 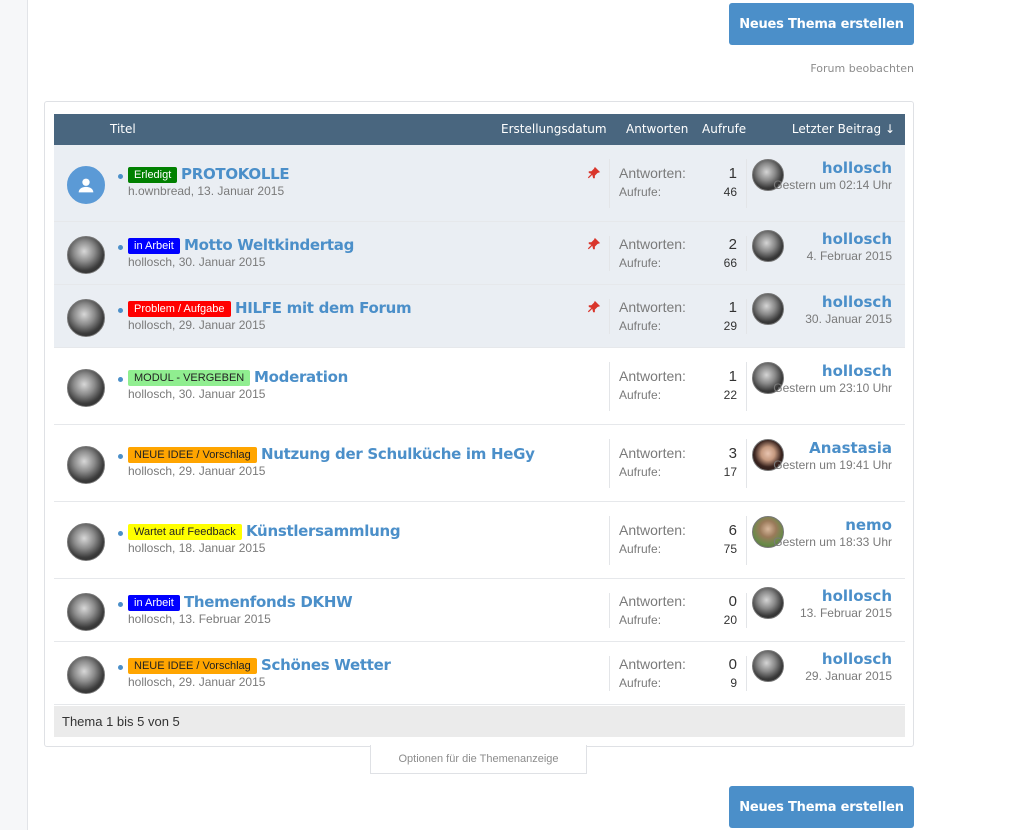 I want to click on thread-title-link: PROTOKOLLE, so click(x=235, y=174).